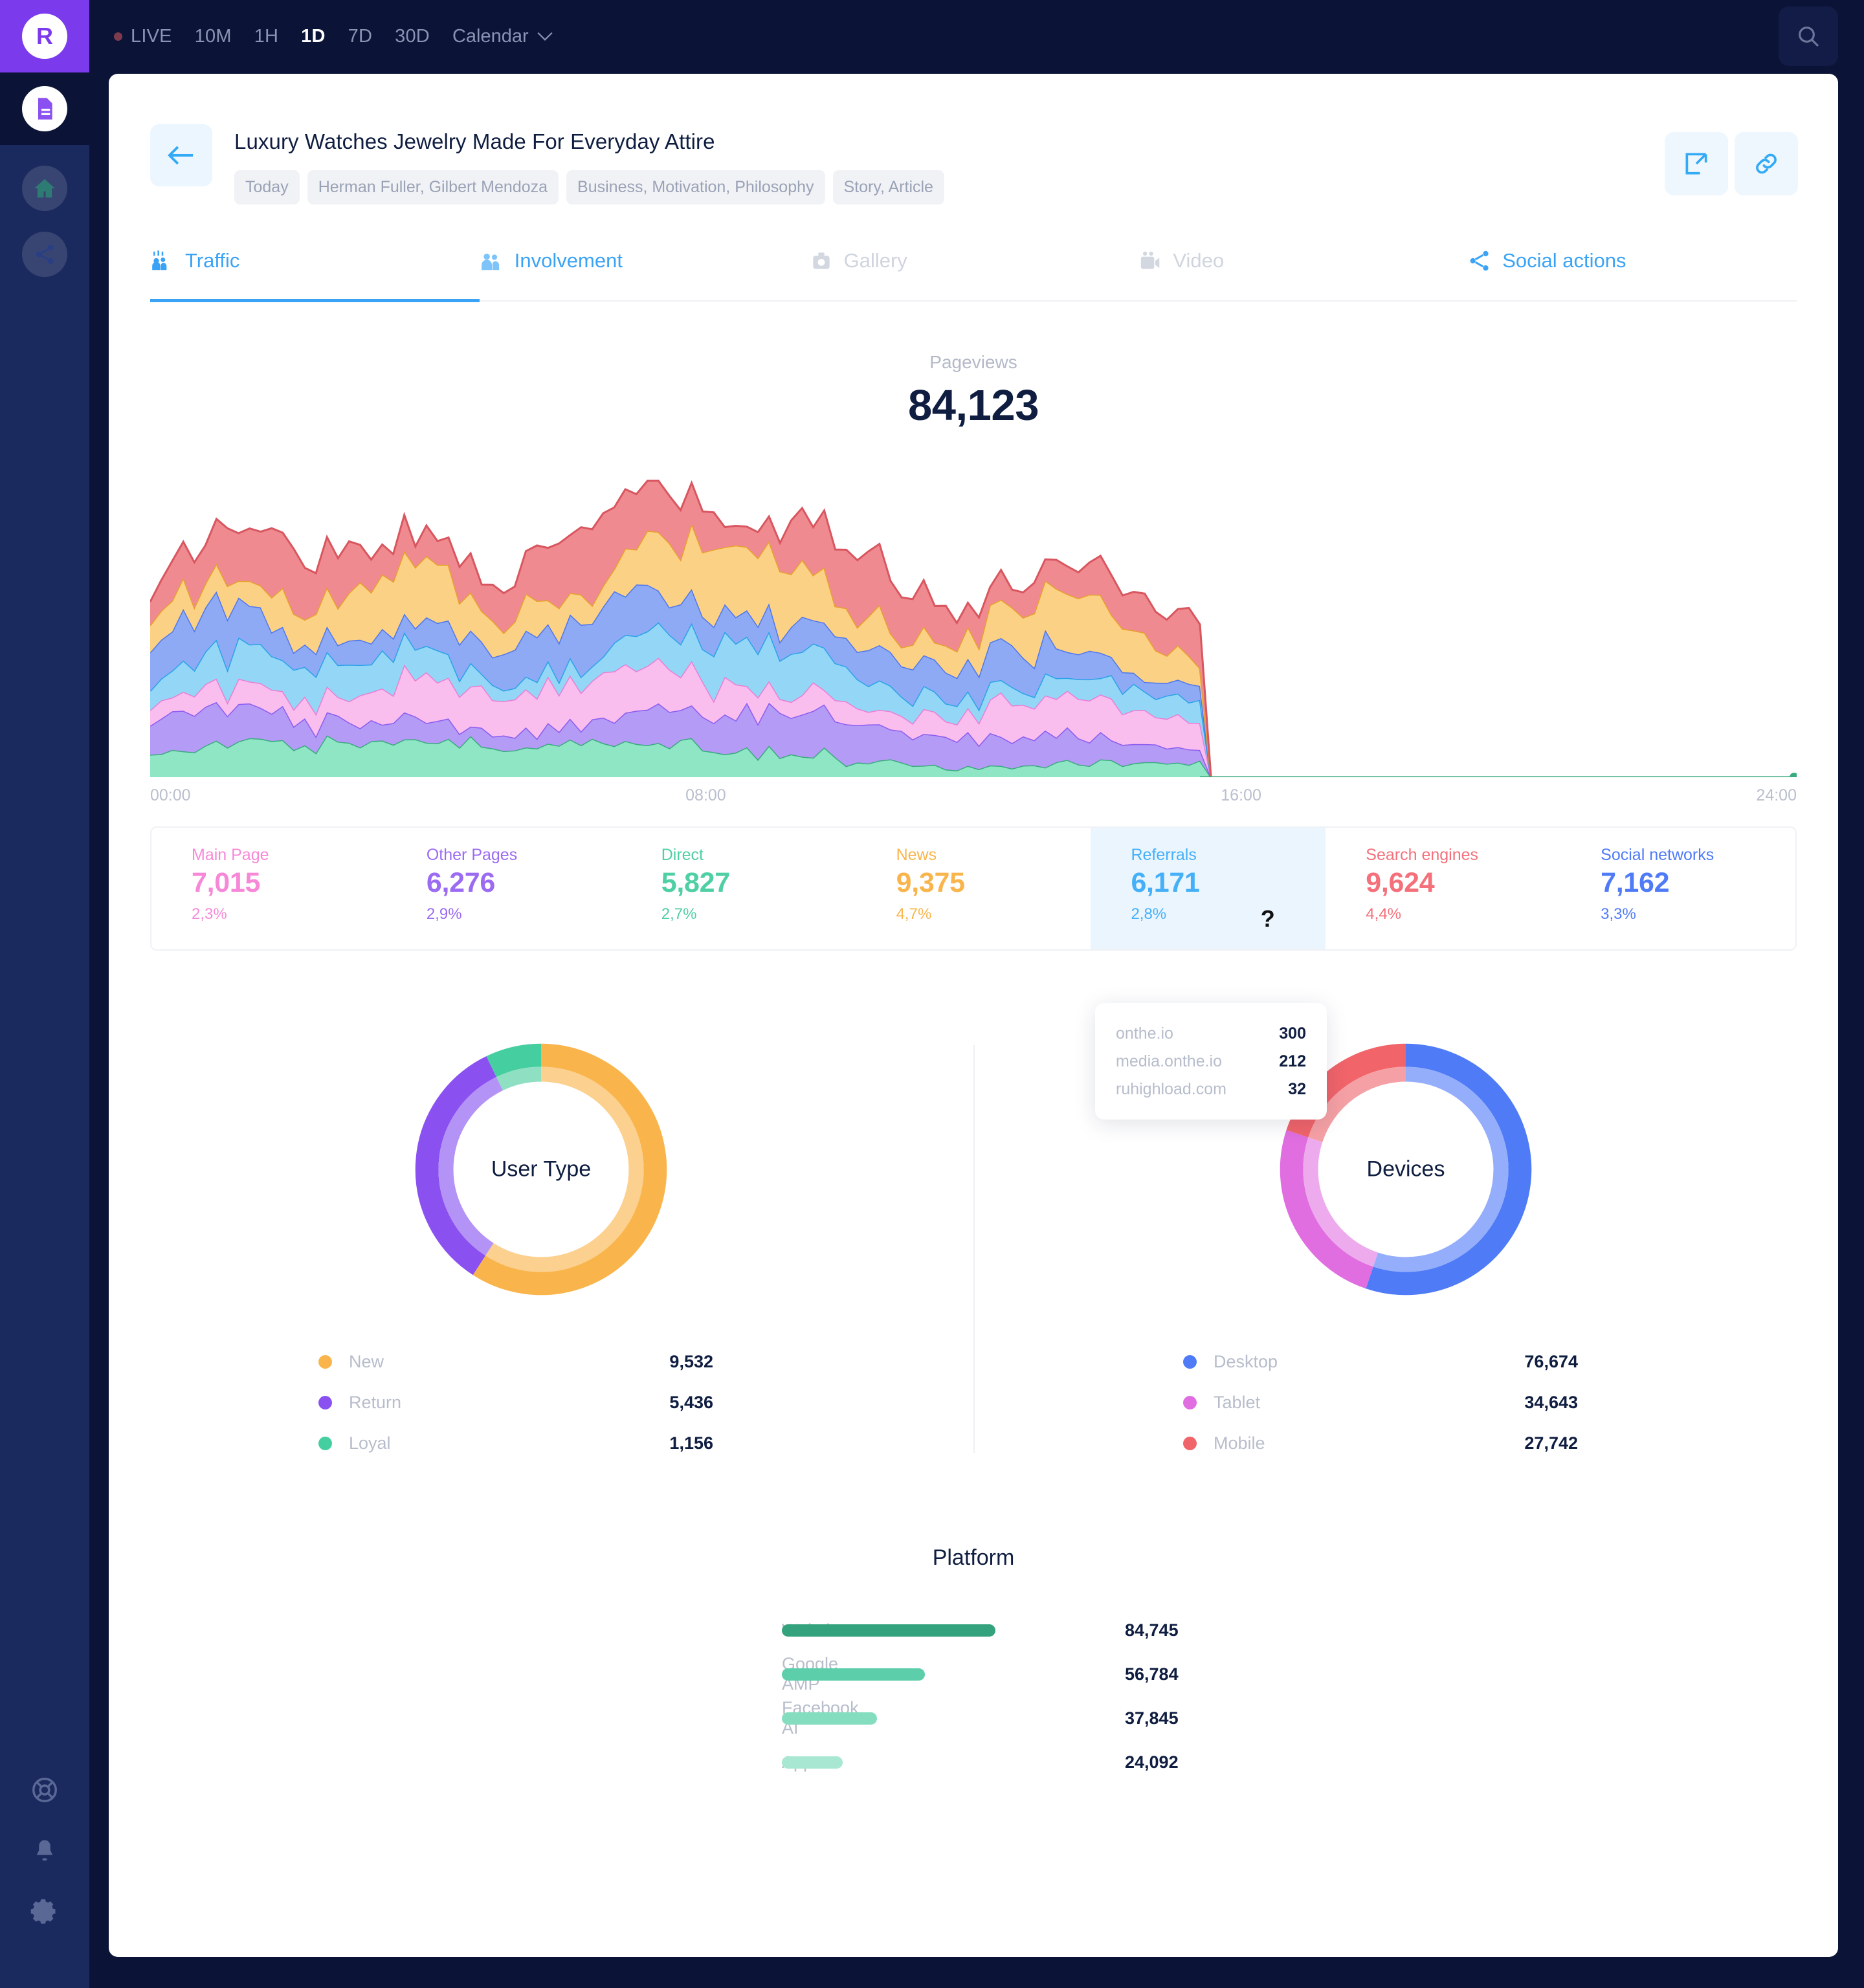  What do you see at coordinates (1677, 888) in the screenshot?
I see `metric-social-networks: Social networks 7,162 3,3%` at bounding box center [1677, 888].